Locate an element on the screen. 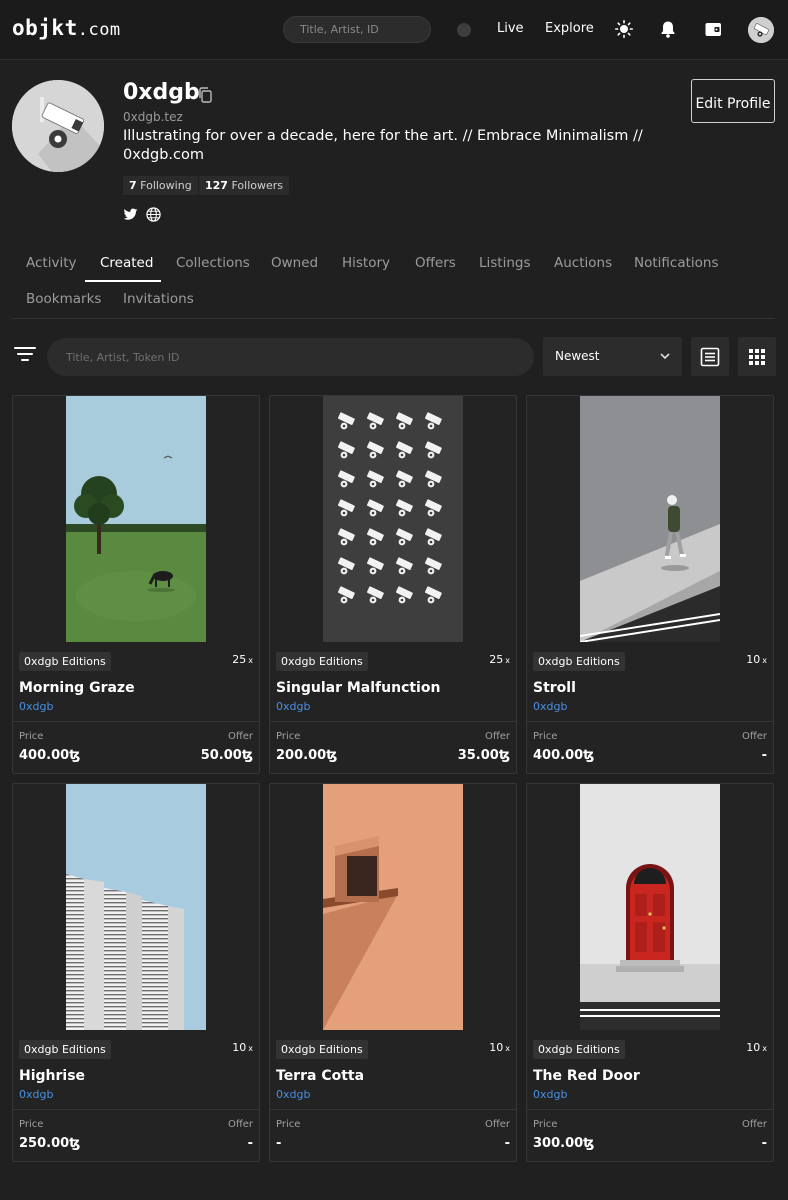 This screenshot has height=1200, width=788. tab-collections: Collections is located at coordinates (213, 263).